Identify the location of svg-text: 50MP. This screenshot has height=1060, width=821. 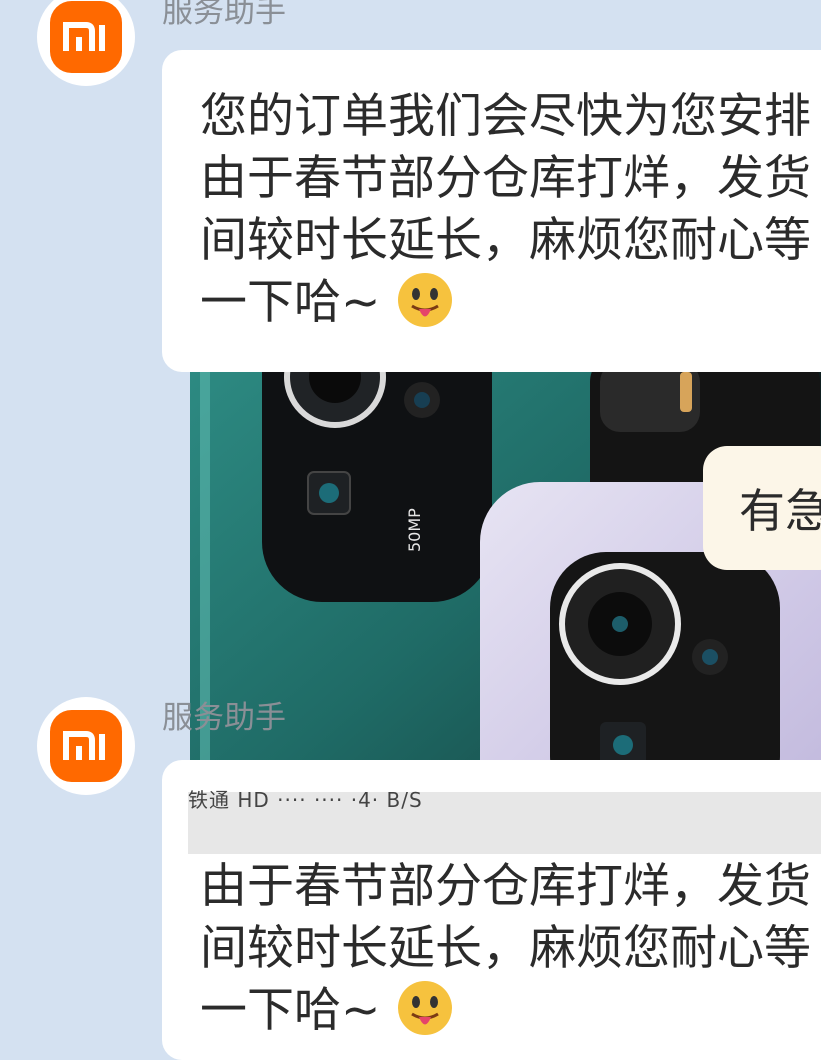
(414, 530).